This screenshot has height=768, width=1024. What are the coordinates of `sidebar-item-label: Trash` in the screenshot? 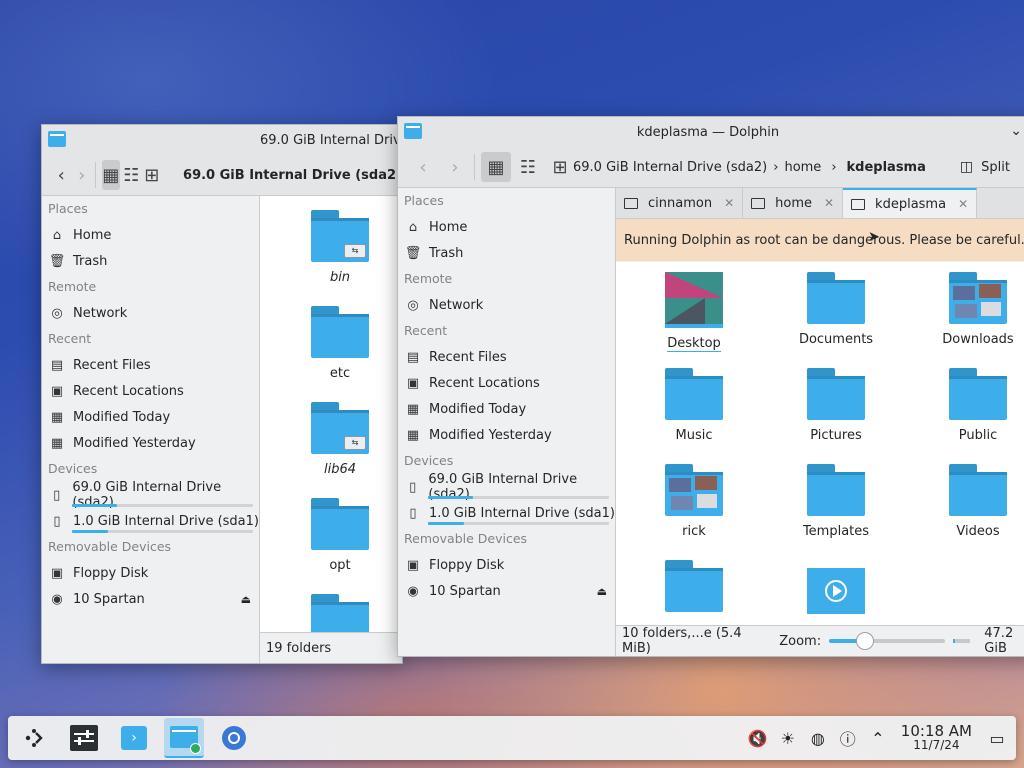 It's located at (446, 253).